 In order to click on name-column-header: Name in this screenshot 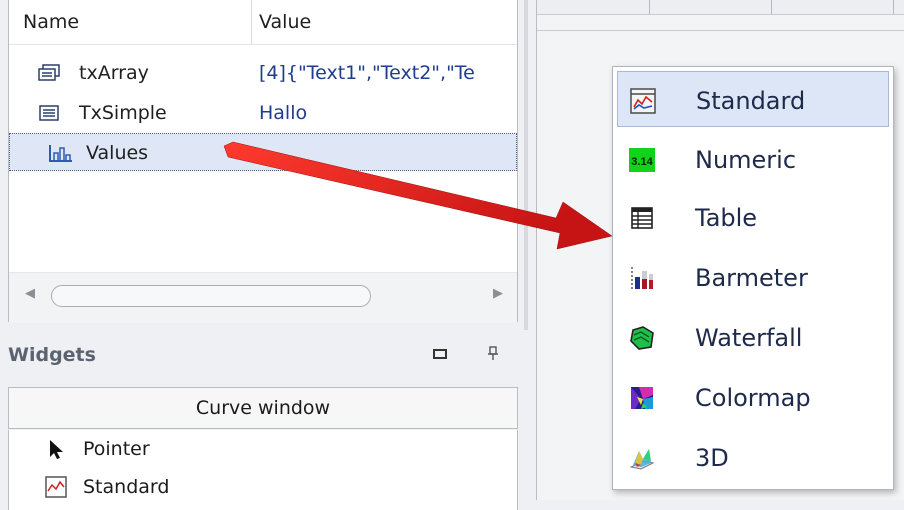, I will do `click(51, 22)`.